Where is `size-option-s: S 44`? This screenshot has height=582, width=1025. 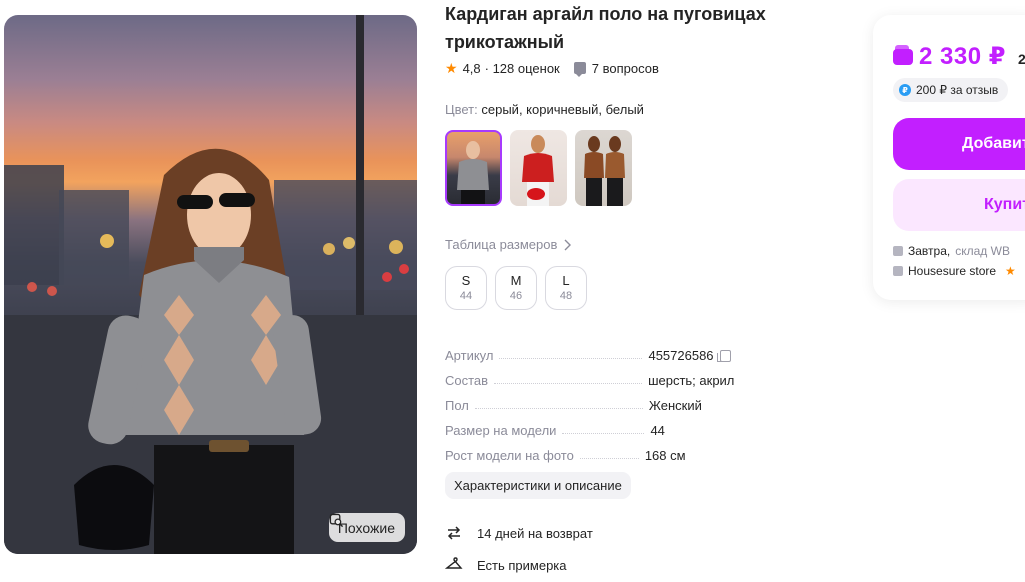 size-option-s: S 44 is located at coordinates (466, 288).